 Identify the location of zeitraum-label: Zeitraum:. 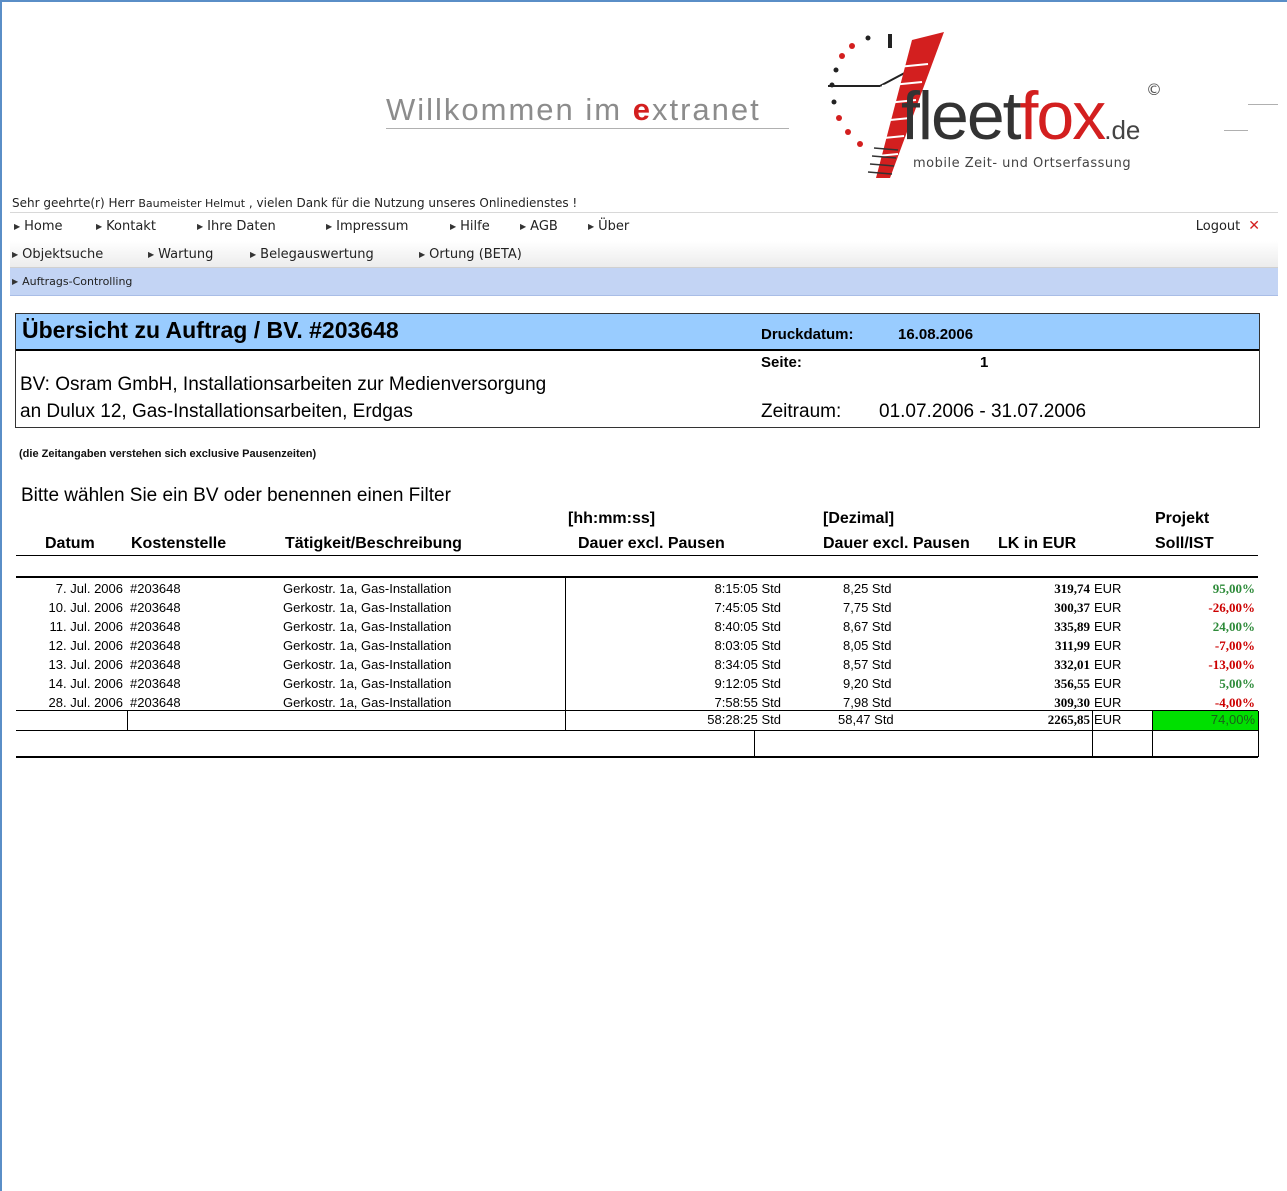
(801, 411).